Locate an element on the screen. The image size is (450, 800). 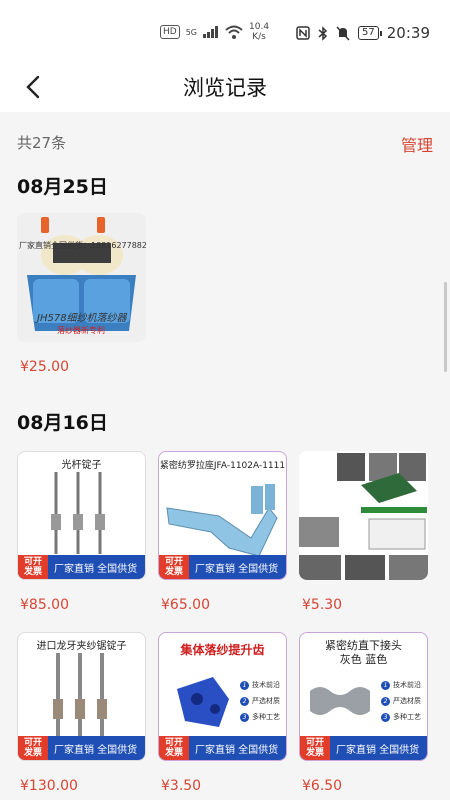
product-caption: 集体落纱提升齿 is located at coordinates (222, 650).